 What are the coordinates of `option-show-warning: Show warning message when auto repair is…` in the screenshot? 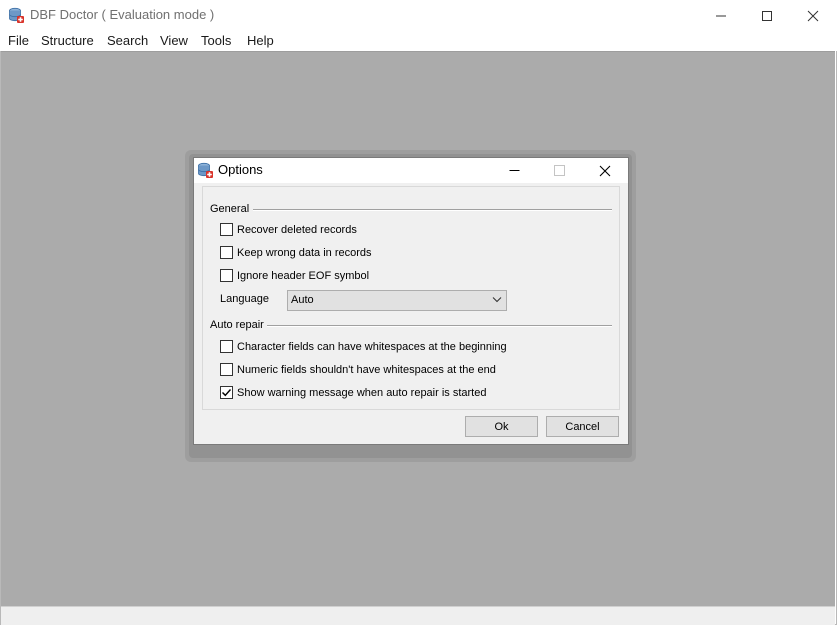 It's located at (353, 392).